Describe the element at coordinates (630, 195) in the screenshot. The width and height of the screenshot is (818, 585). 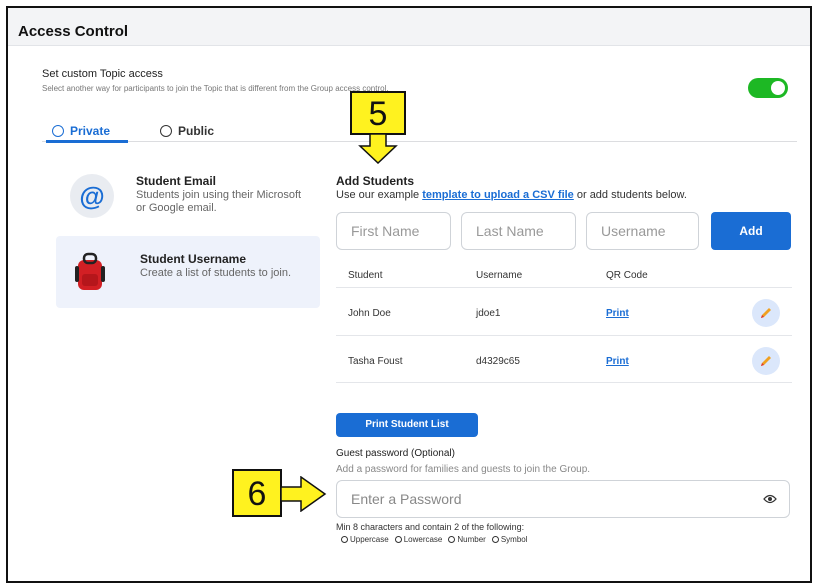
I see `desc-suffix: or add students below.` at that location.